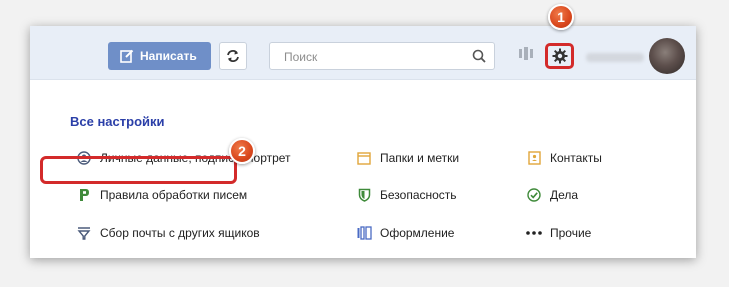  Describe the element at coordinates (479, 56) in the screenshot. I see `search-icon` at that location.